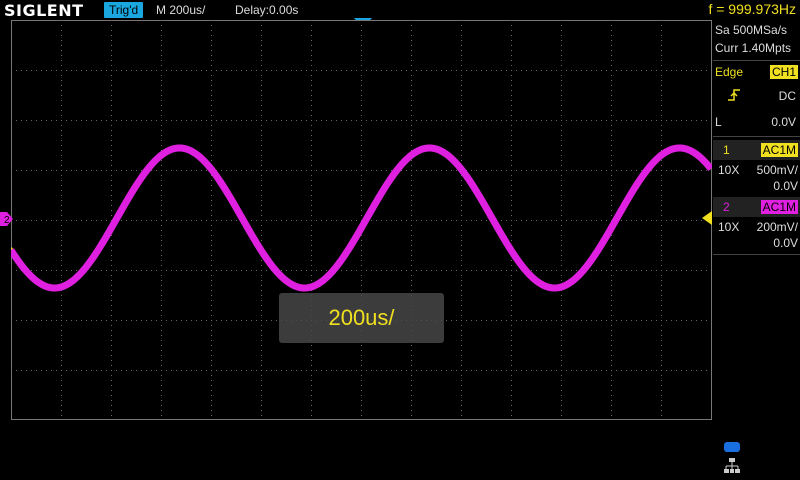 The image size is (800, 480). Describe the element at coordinates (734, 95) in the screenshot. I see `rising-edge-icon` at that location.